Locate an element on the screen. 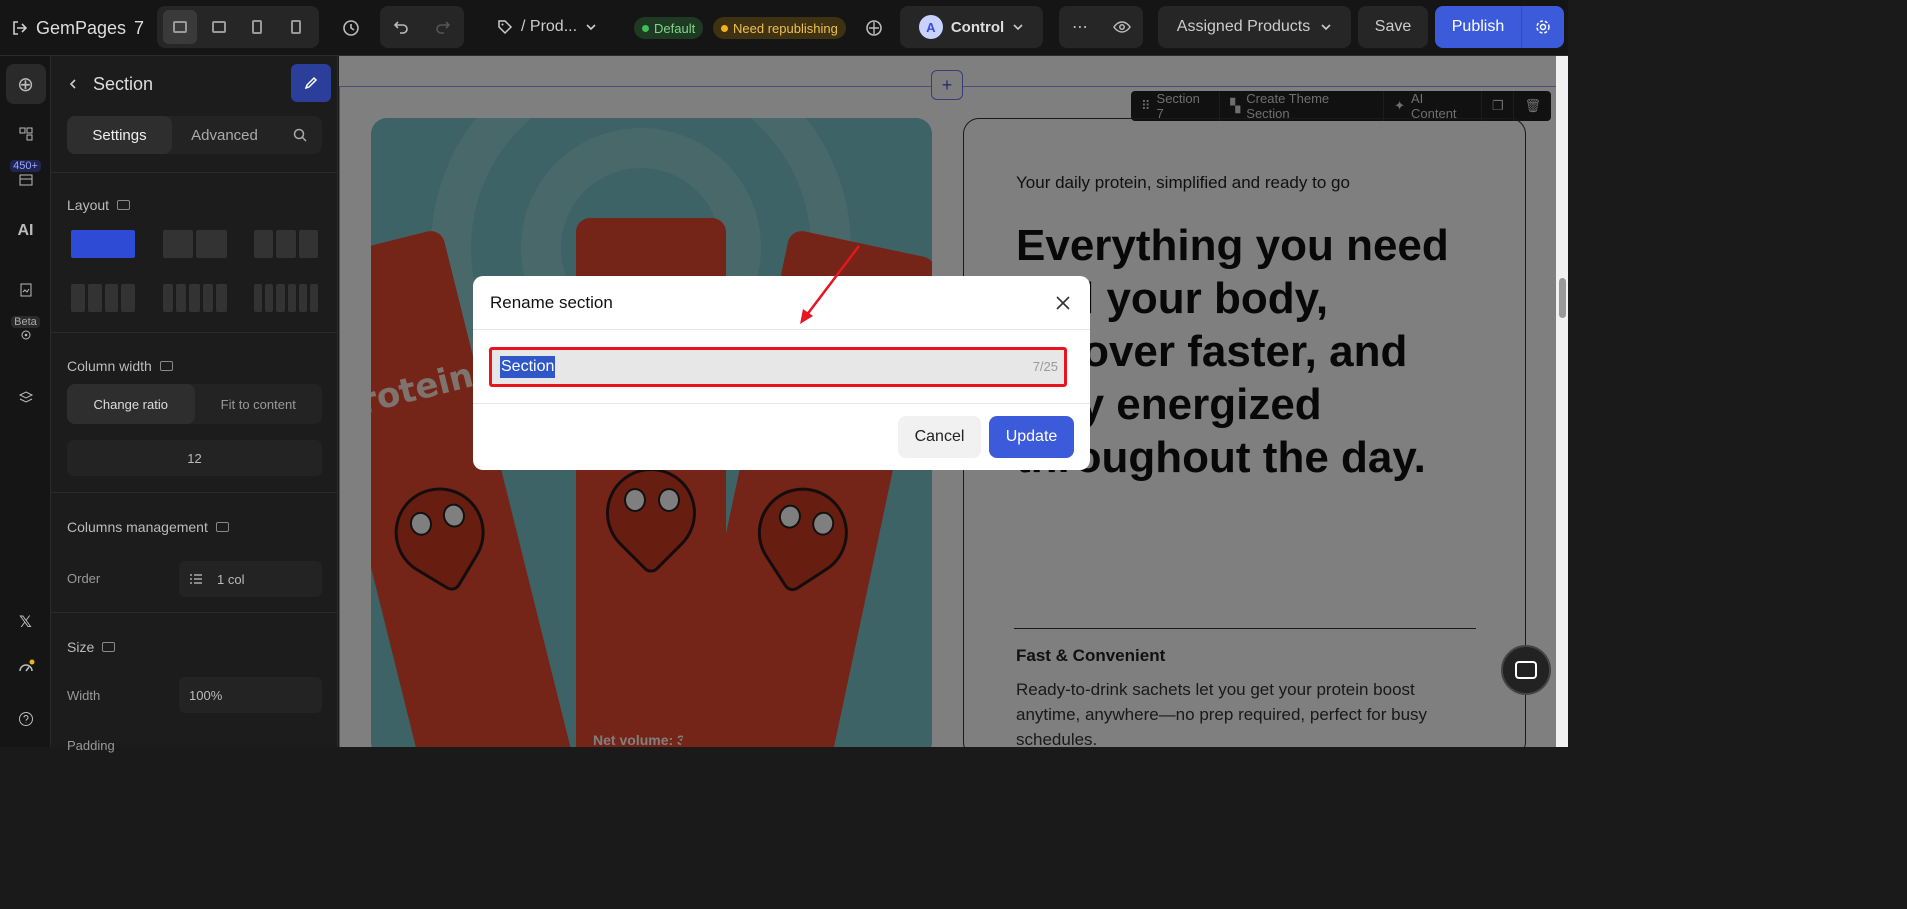  tag-icon is located at coordinates (505, 27).